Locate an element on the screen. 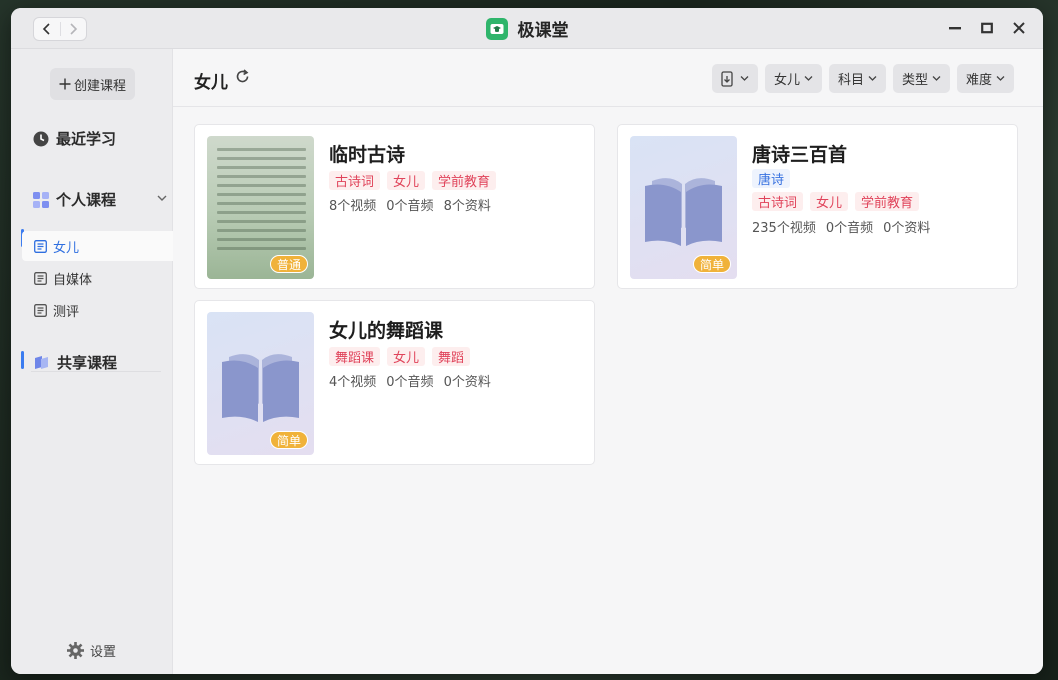 The width and height of the screenshot is (1058, 680). settings-button: 设置 is located at coordinates (91, 650).